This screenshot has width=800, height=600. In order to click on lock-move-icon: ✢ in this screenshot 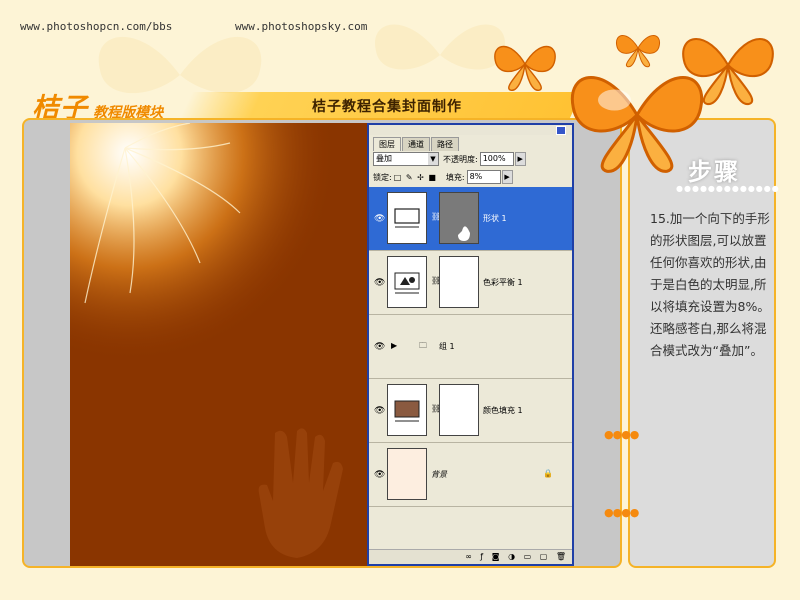, I will do `click(420, 177)`.